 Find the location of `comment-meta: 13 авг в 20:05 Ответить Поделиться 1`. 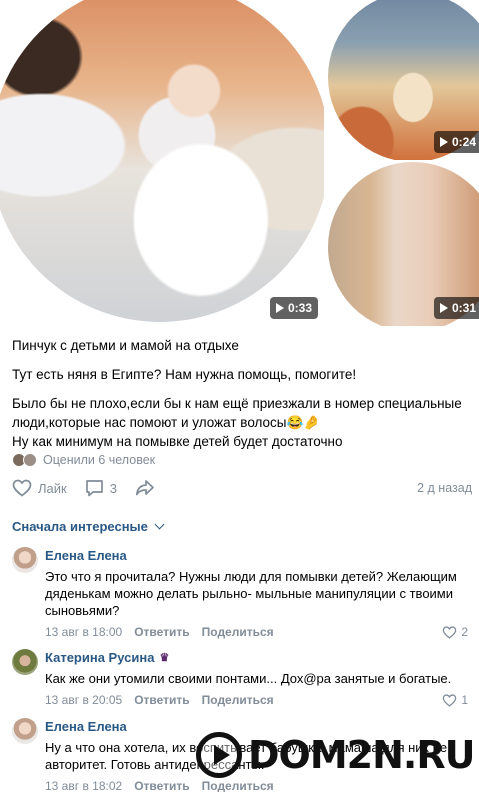

comment-meta: 13 авг в 20:05 Ответить Поделиться 1 is located at coordinates (259, 700).